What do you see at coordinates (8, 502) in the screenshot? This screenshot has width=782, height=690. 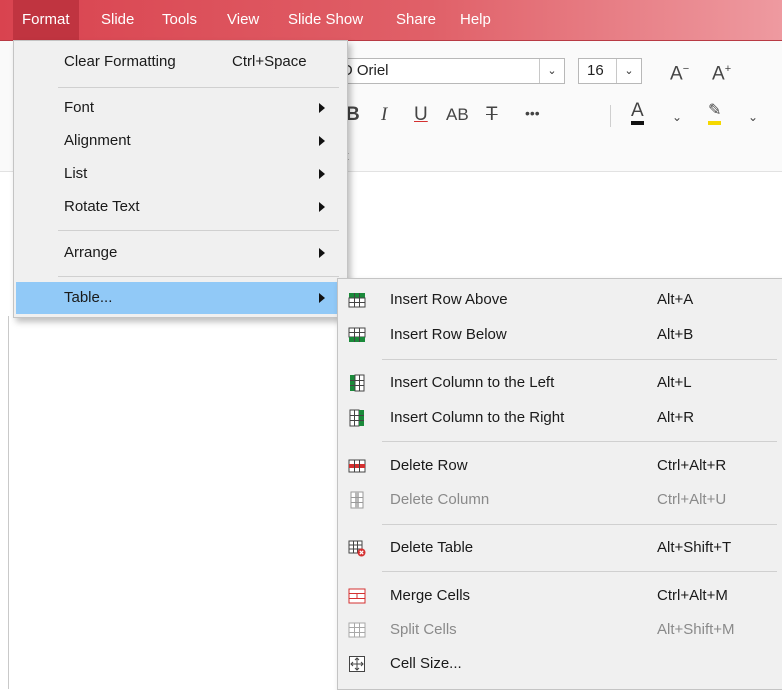 I see `slide-panel-edge` at bounding box center [8, 502].